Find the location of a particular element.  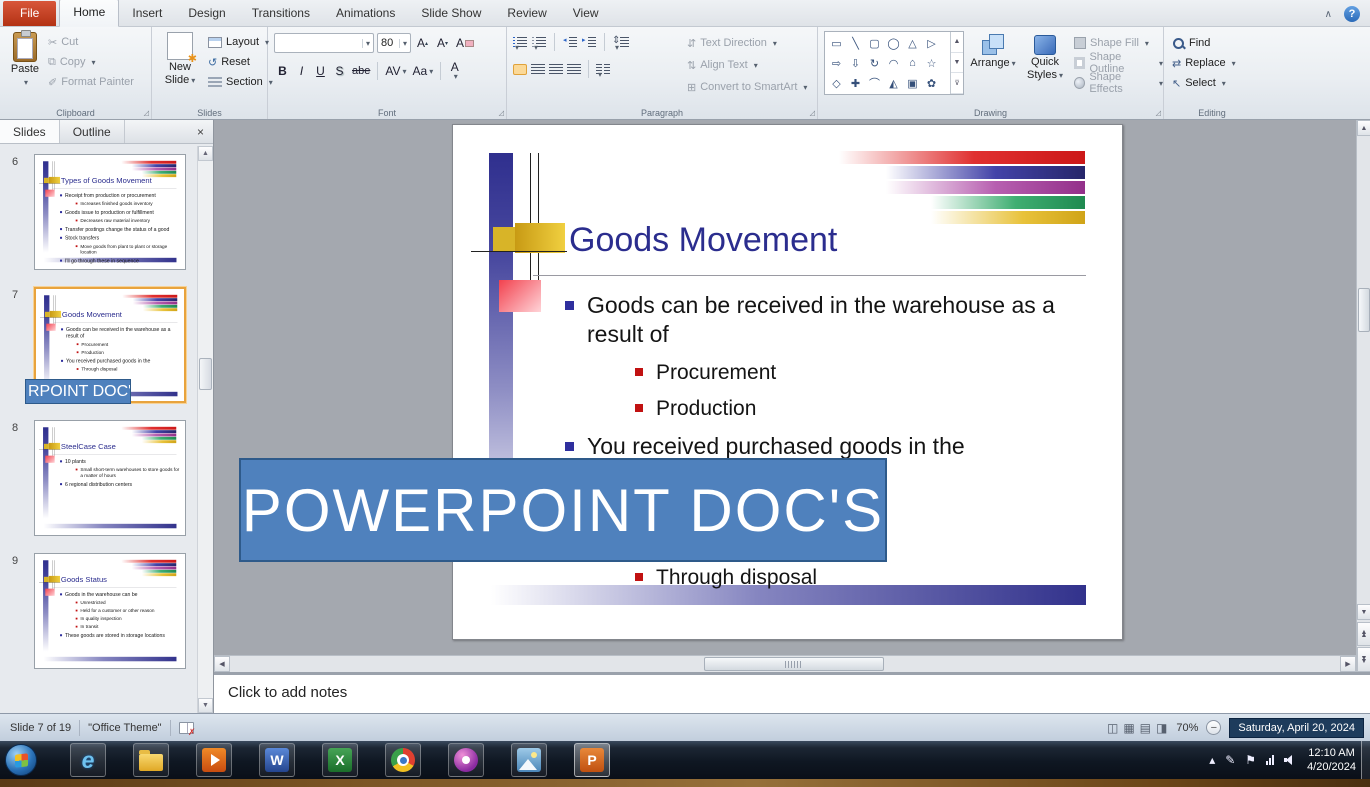

format-painter-button: ✐ Format Painter is located at coordinates (91, 82).